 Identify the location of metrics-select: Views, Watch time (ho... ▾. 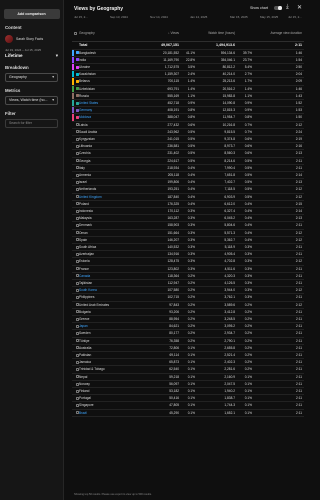
(31, 100).